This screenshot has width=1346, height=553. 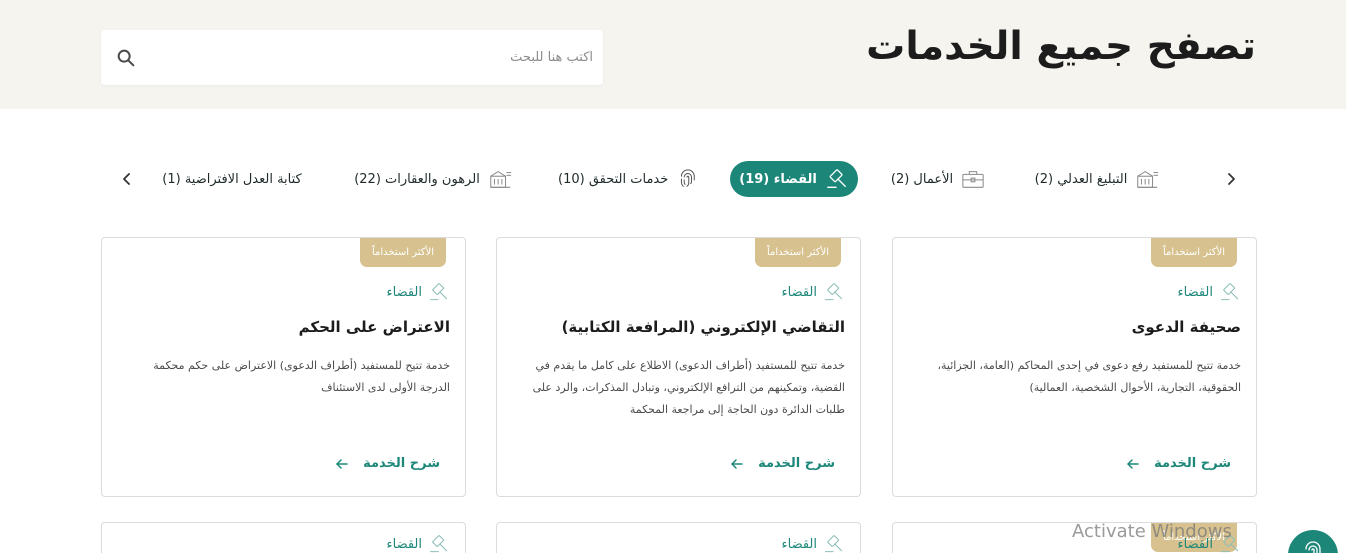 What do you see at coordinates (1148, 179) in the screenshot?
I see `notification-building-icon` at bounding box center [1148, 179].